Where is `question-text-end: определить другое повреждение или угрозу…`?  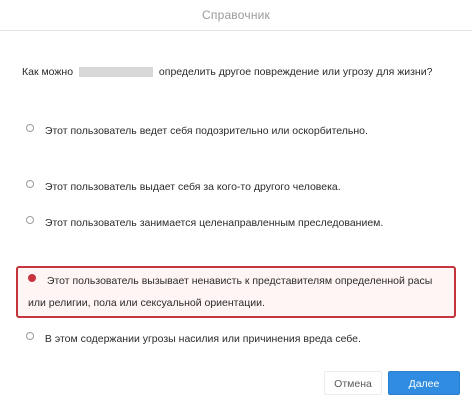 question-text-end: определить другое повреждение или угрозу… is located at coordinates (295, 72).